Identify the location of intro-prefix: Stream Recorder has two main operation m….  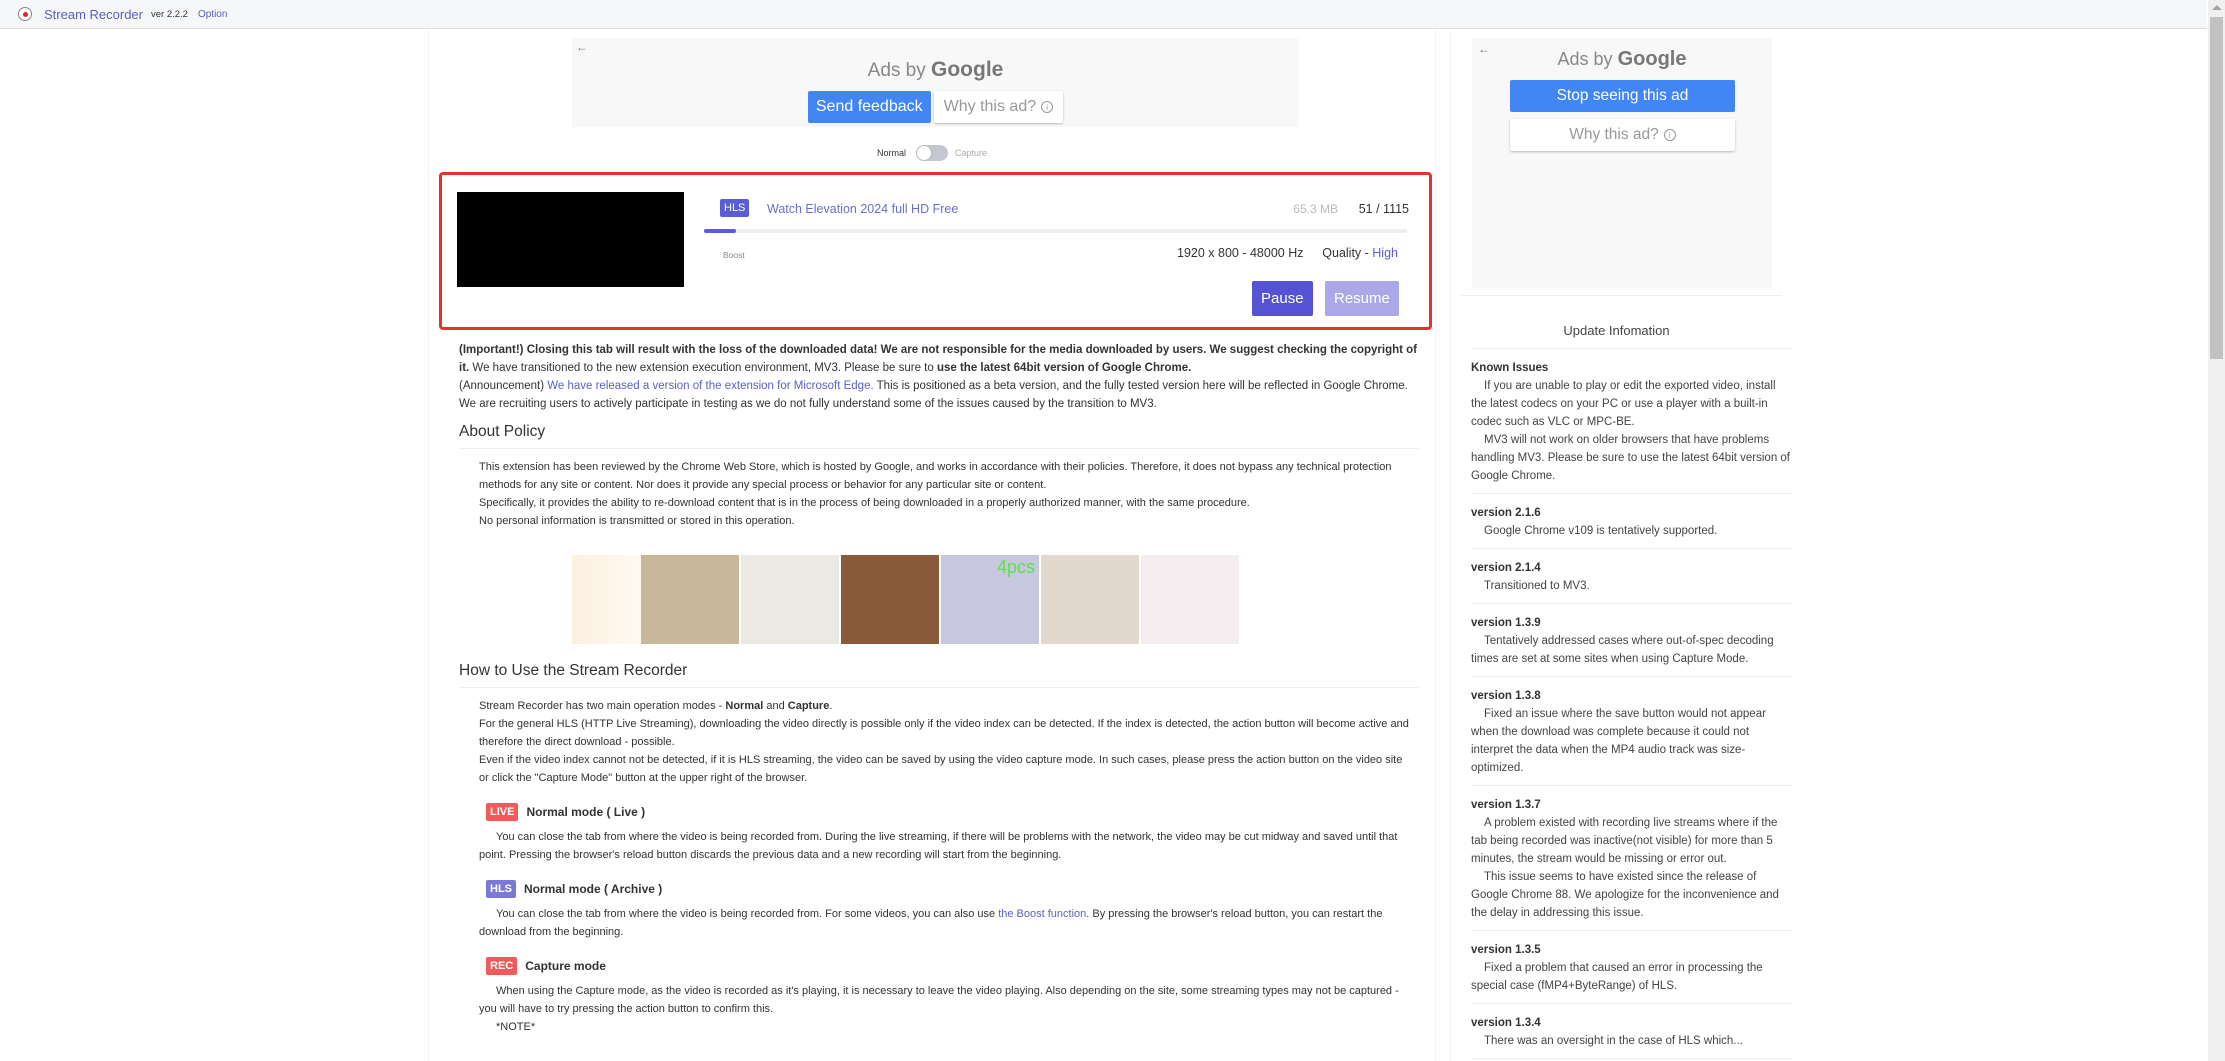
(602, 706).